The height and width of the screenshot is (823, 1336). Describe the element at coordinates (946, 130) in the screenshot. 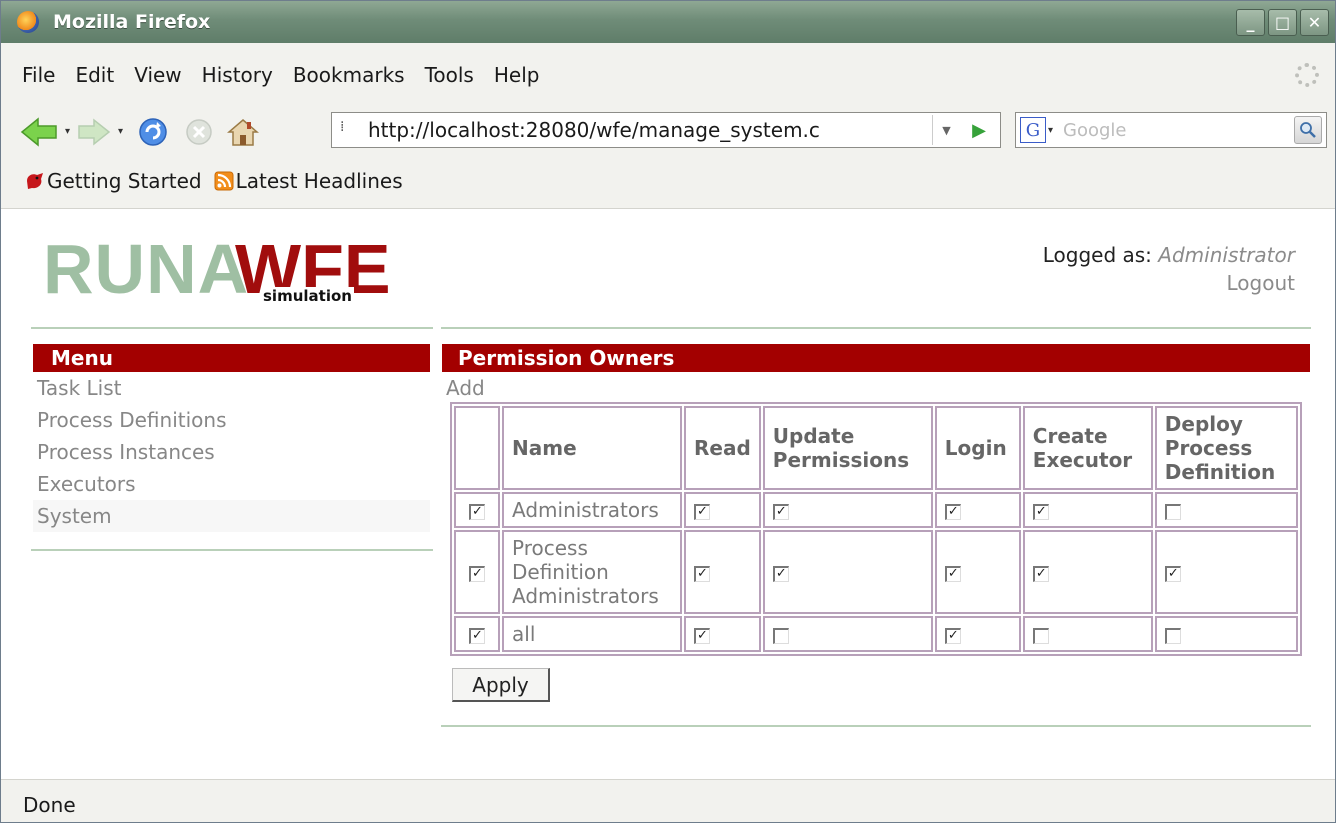

I see `url-history-dropdown-icon: ▼` at that location.